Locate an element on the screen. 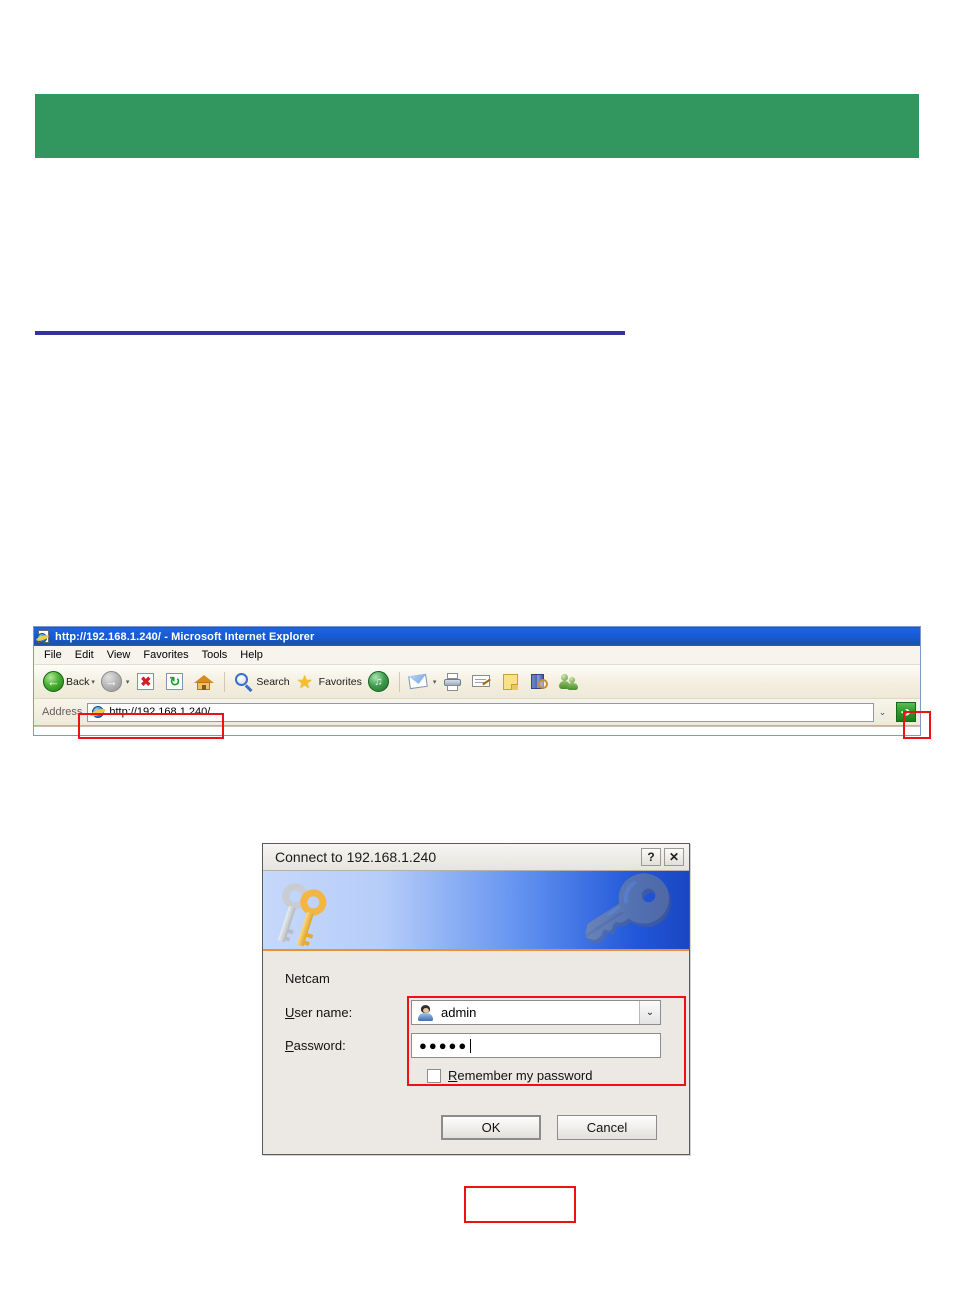 This screenshot has width=954, height=1314. back-button: ← Back ▾ is located at coordinates (69, 682).